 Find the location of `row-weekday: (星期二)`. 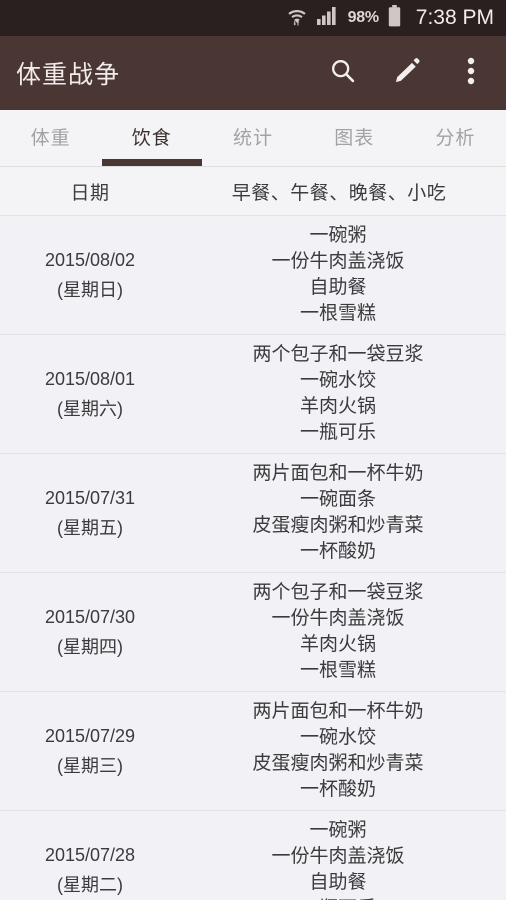

row-weekday: (星期二) is located at coordinates (90, 885).